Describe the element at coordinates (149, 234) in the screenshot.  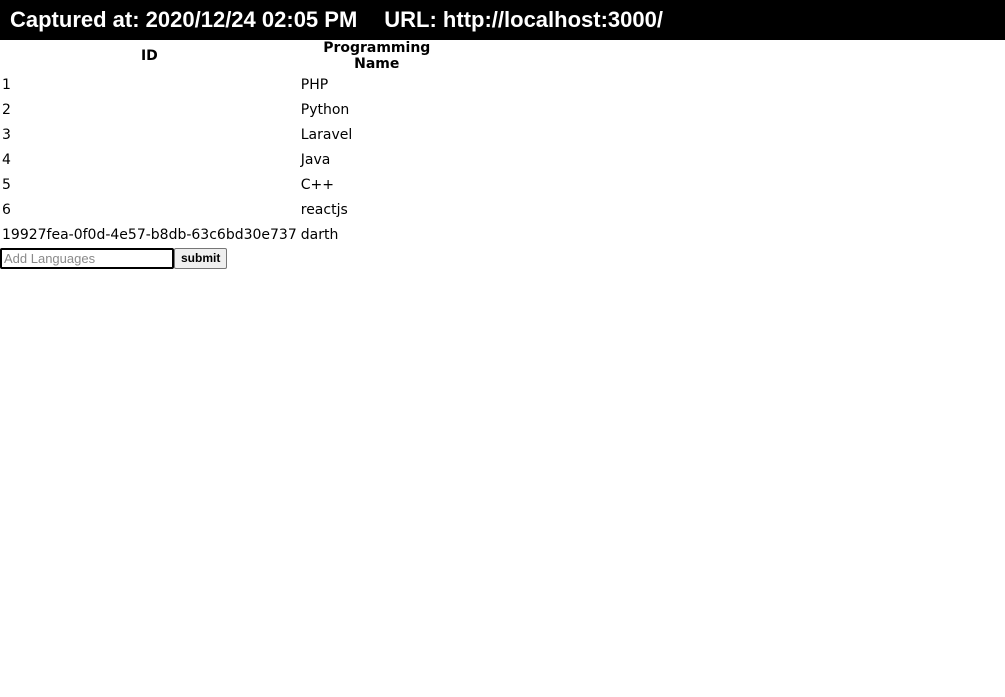
I see `row-id-cell: 19927fea-0f0d-4e57-b8db-63c6bd30e737` at that location.